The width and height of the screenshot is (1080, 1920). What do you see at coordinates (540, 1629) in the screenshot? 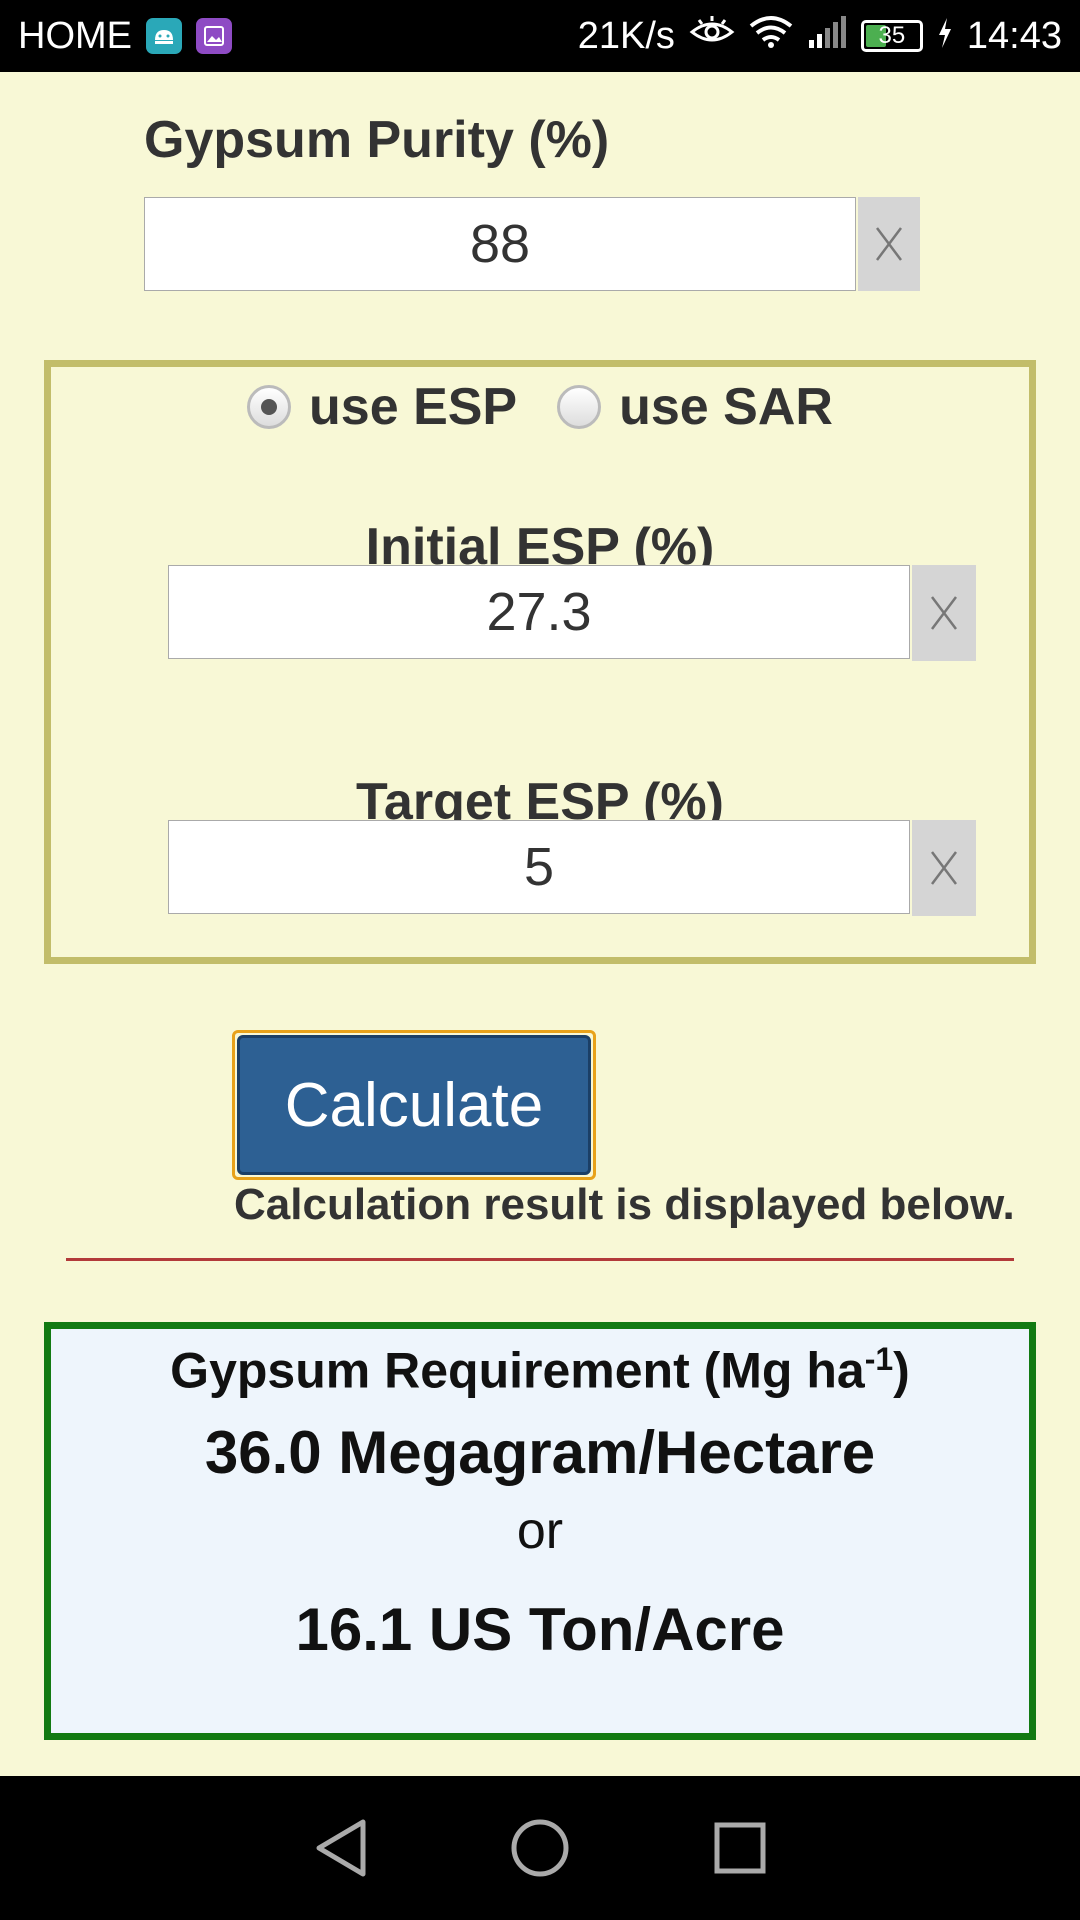
I see `result-us: 16.1 US Ton/Acre` at bounding box center [540, 1629].